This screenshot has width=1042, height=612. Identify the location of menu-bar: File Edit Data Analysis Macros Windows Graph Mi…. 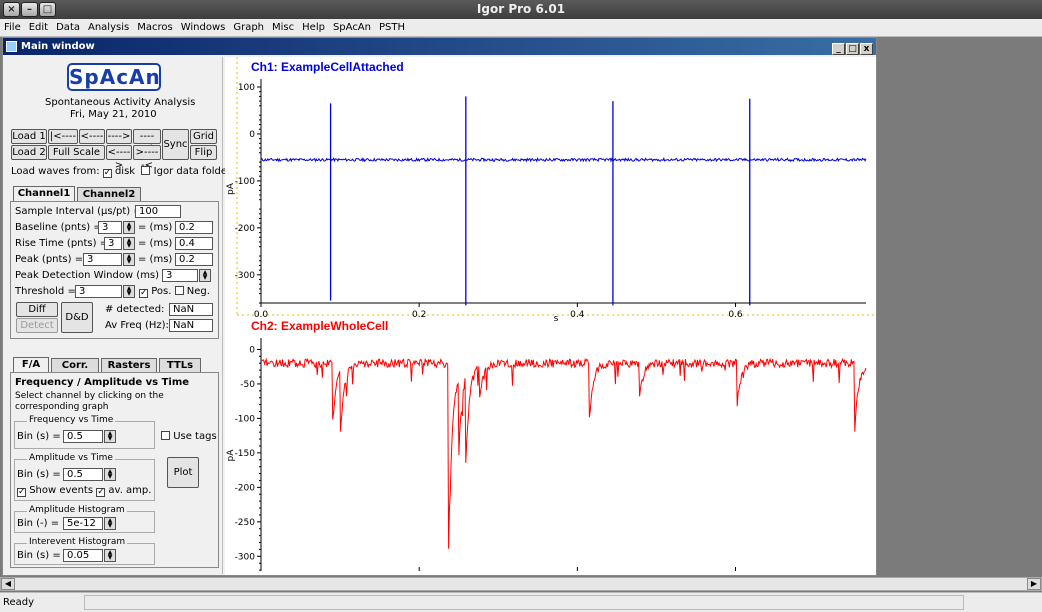
(521, 28).